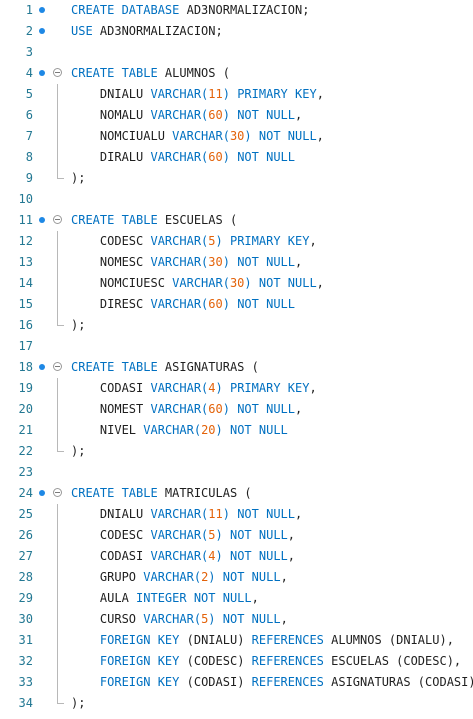 This screenshot has height=719, width=473. Describe the element at coordinates (236, 703) in the screenshot. I see `code-line: 34);` at that location.